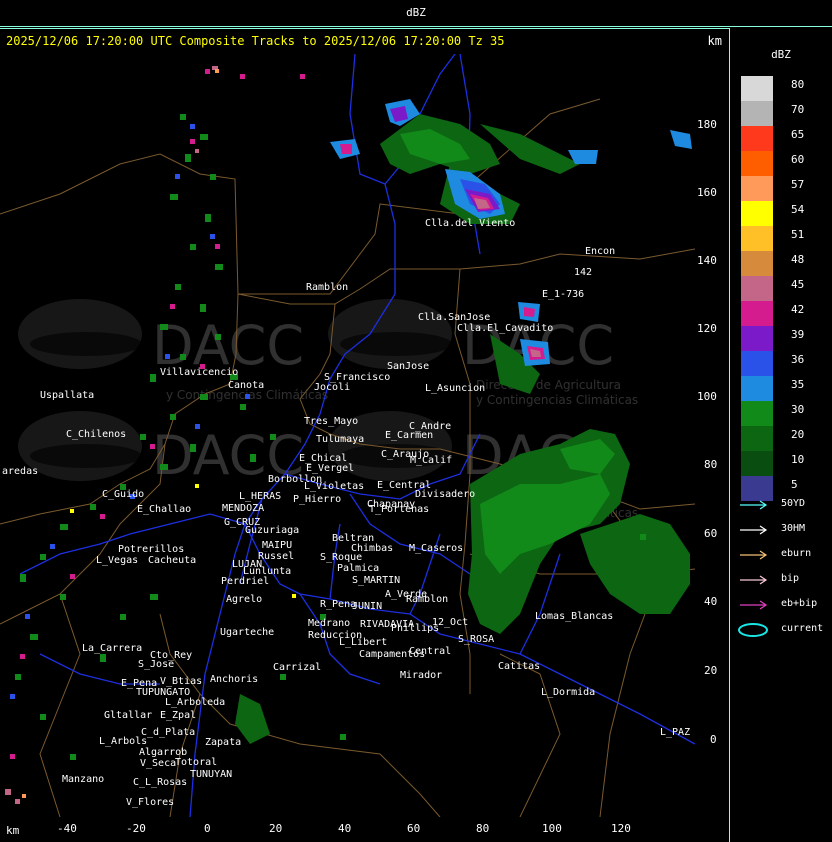  What do you see at coordinates (196, 762) in the screenshot?
I see `place-label: Totoral` at bounding box center [196, 762].